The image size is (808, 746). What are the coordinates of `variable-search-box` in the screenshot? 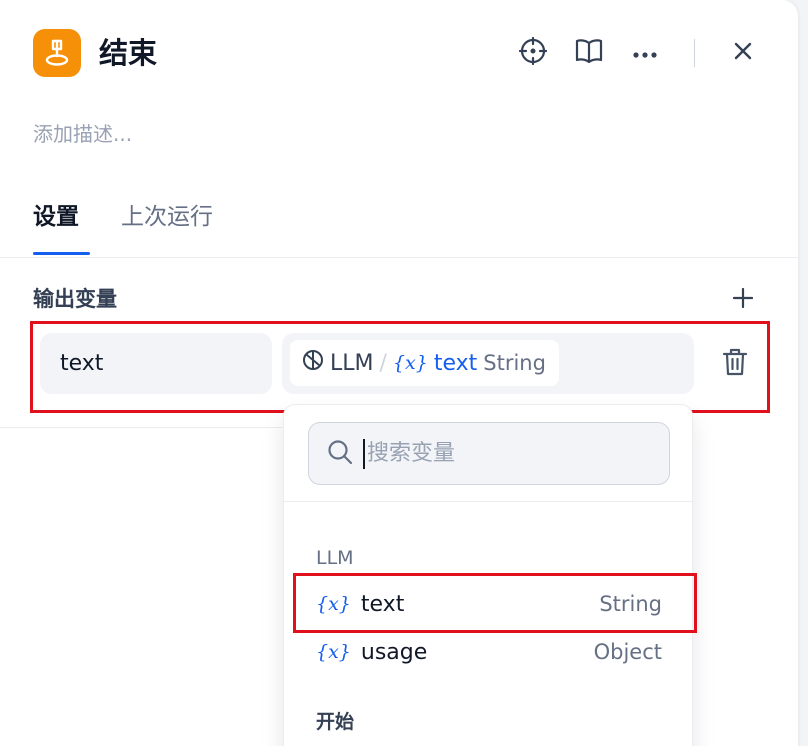 It's located at (489, 453).